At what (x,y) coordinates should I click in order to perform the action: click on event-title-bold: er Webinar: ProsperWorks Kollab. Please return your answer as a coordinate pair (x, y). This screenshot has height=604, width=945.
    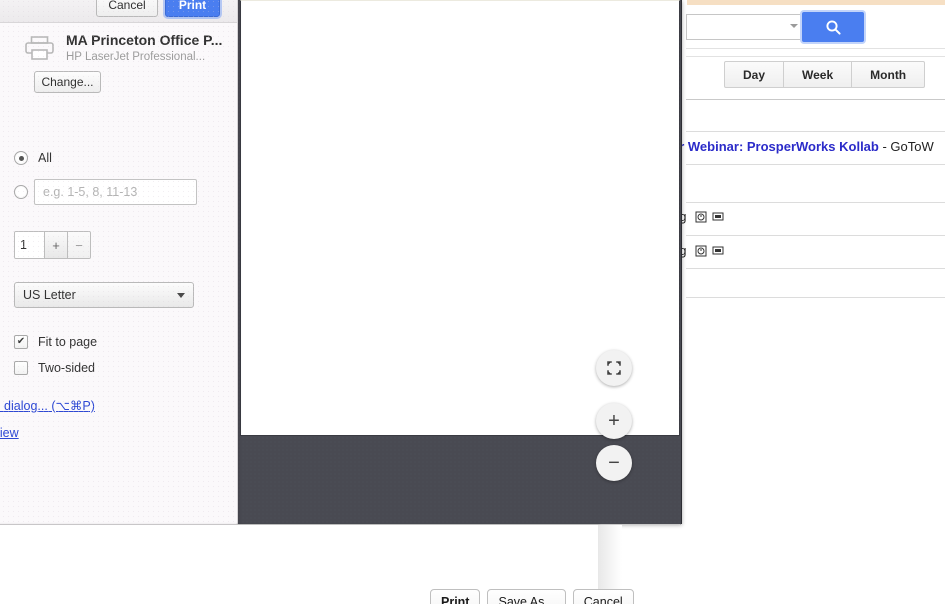
    Looking at the image, I should click on (775, 146).